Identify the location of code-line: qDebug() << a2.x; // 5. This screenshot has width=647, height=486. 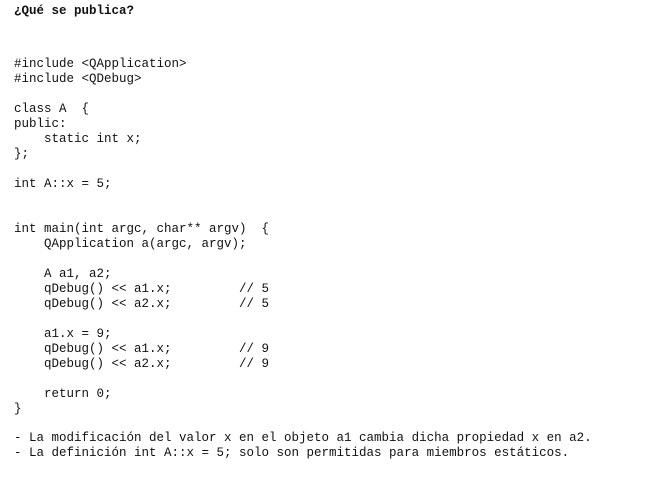
(142, 304).